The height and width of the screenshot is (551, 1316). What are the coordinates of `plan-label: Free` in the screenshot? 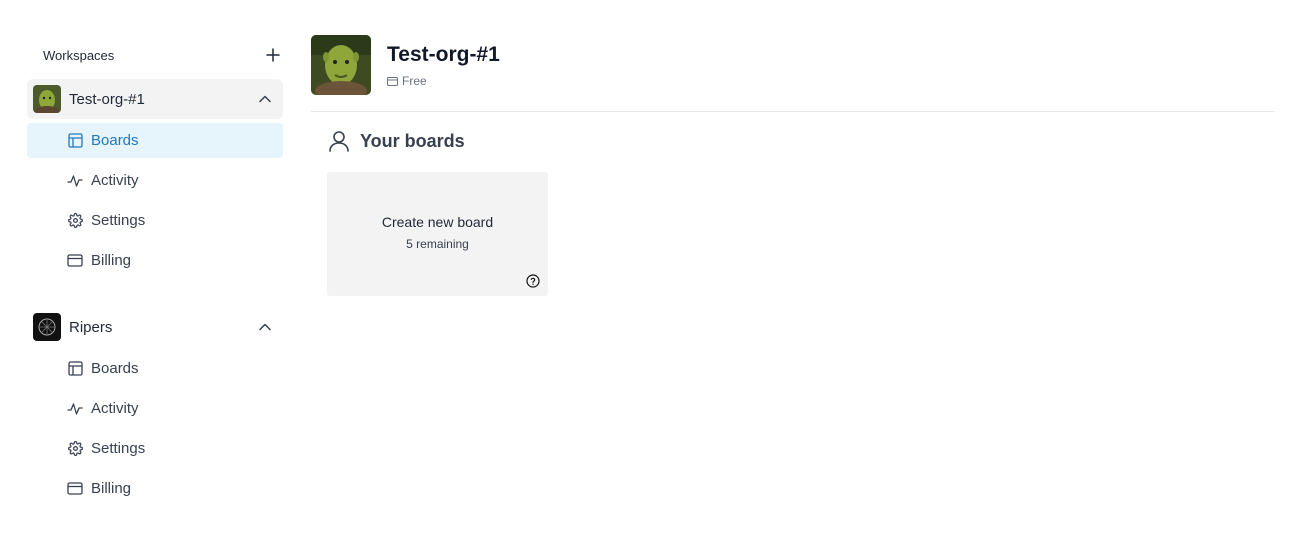 It's located at (414, 81).